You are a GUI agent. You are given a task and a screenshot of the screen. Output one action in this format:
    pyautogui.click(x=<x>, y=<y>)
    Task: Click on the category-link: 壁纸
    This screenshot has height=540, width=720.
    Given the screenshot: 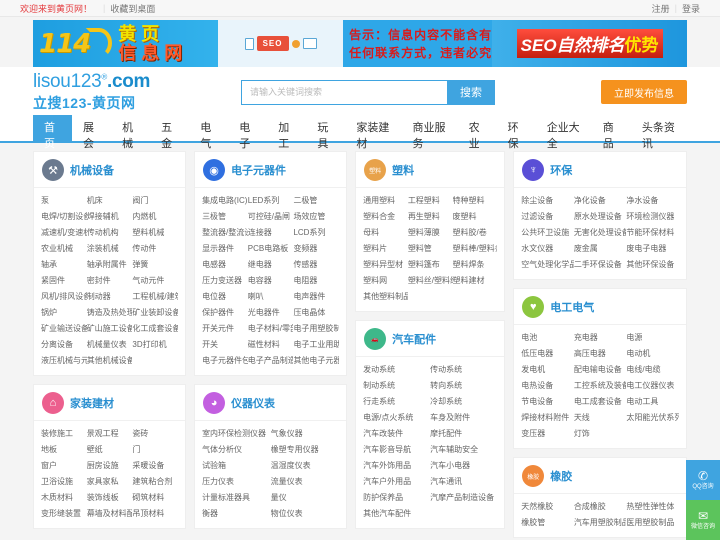 What is the action you would take?
    pyautogui.click(x=110, y=450)
    